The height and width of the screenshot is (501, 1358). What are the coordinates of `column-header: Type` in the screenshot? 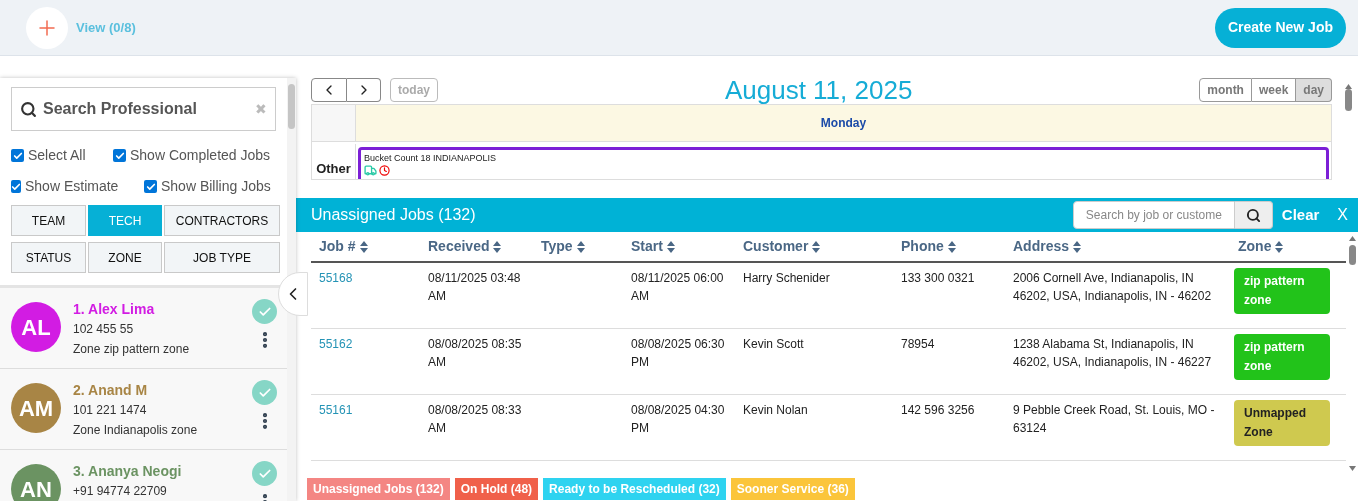 It's located at (578, 246).